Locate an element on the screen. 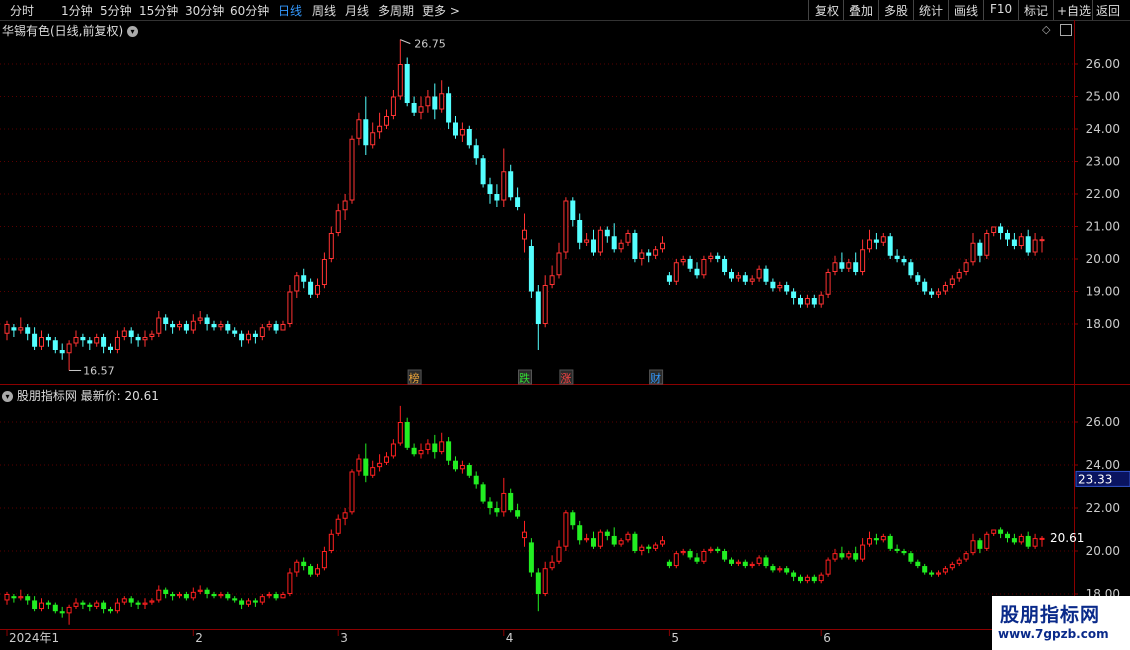  y-tick-label: 24.00 is located at coordinates (1103, 129).